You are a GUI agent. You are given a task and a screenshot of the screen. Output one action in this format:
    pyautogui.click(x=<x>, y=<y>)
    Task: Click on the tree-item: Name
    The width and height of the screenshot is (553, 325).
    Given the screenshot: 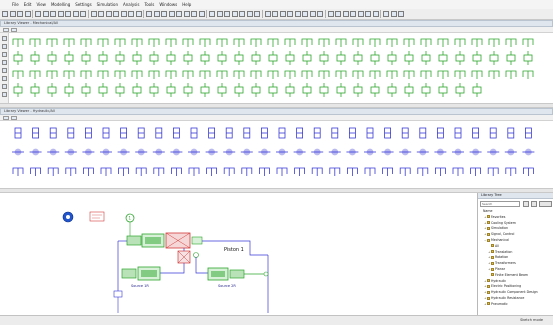 What is the action you would take?
    pyautogui.click(x=486, y=211)
    